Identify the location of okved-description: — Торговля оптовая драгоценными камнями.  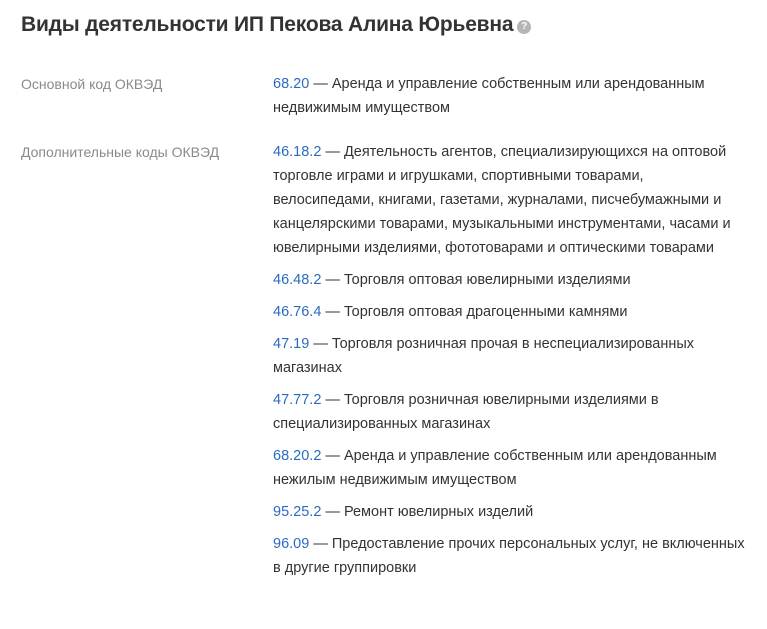
(474, 312).